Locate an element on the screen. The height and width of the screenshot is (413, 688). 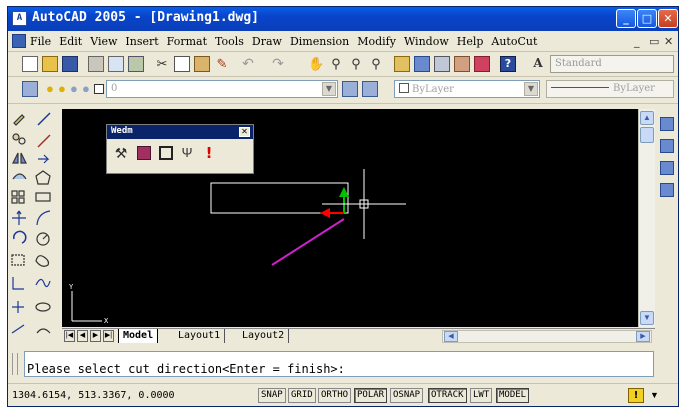
zoom-previous-icon: ⚲ is located at coordinates (376, 64).